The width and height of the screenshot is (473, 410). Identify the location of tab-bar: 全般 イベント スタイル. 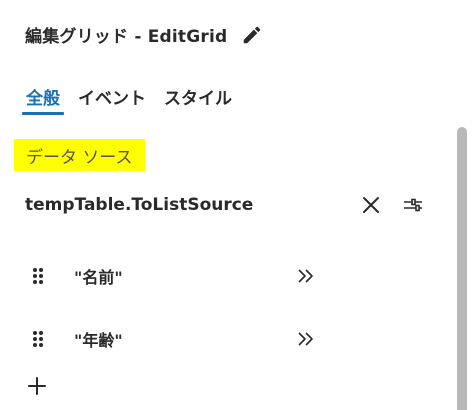
(136, 99).